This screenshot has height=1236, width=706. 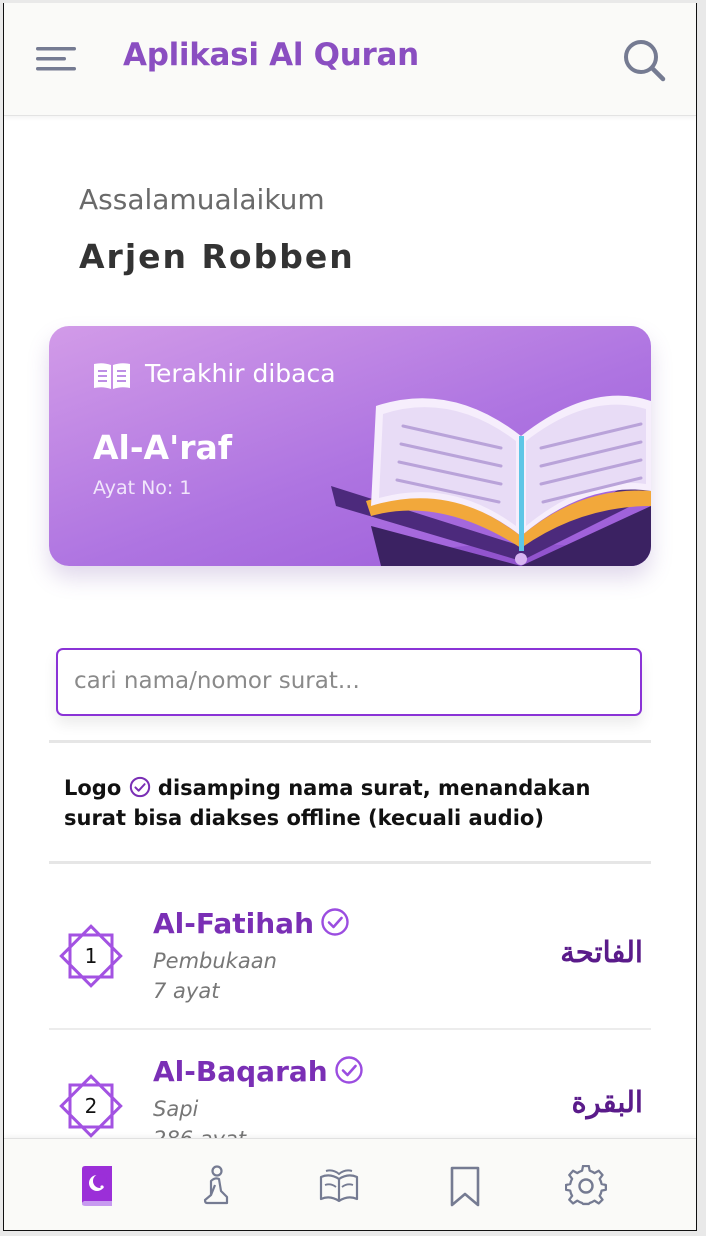 I want to click on user-name: Arjen Robben, so click(x=217, y=256).